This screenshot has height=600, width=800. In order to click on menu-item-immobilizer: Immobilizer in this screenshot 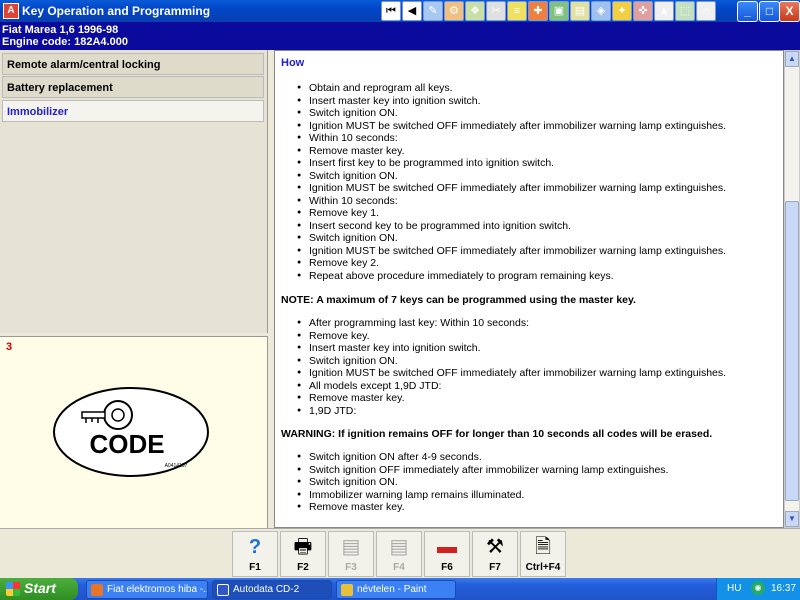, I will do `click(133, 111)`.